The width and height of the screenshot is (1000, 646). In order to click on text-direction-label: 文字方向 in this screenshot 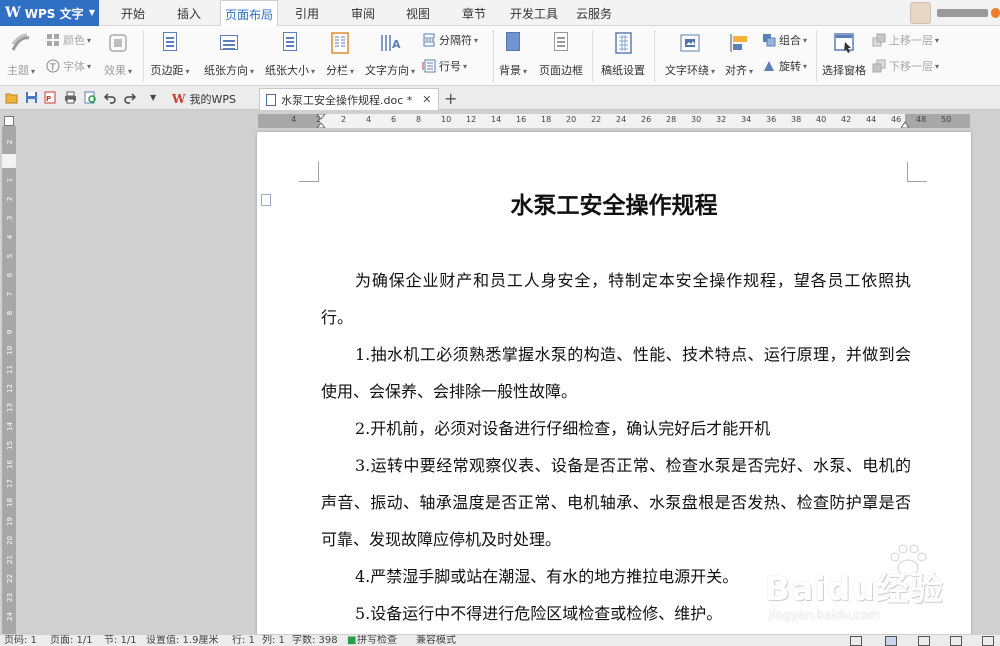, I will do `click(386, 70)`.